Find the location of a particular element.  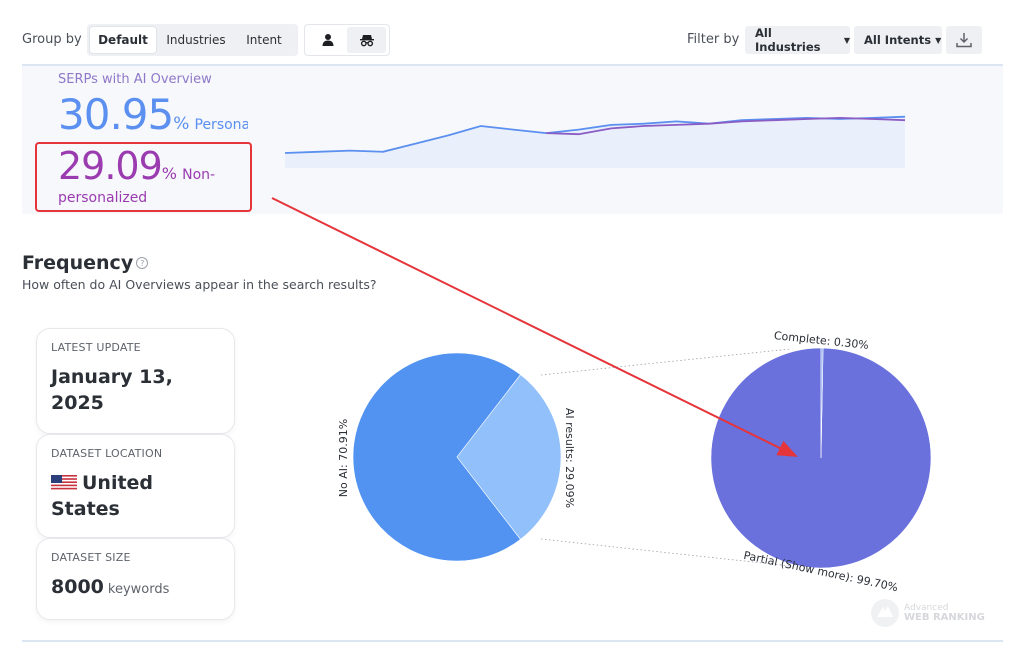

no-ai-label: No AI: 70.91% is located at coordinates (343, 458).